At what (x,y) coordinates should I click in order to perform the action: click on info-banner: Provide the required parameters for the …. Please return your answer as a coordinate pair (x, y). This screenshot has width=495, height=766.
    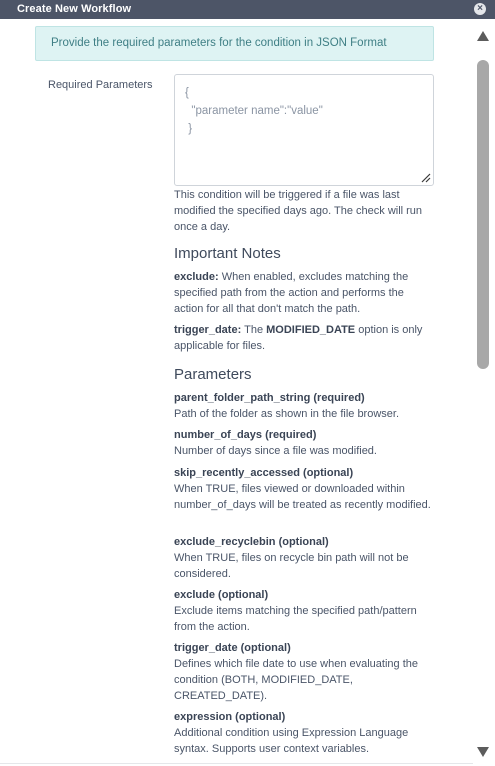
    Looking at the image, I should click on (234, 43).